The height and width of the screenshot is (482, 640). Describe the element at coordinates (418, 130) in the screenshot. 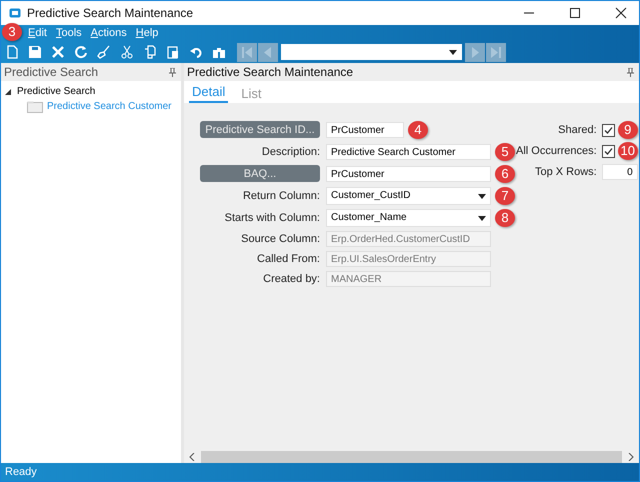

I see `callout-marker: 4` at that location.